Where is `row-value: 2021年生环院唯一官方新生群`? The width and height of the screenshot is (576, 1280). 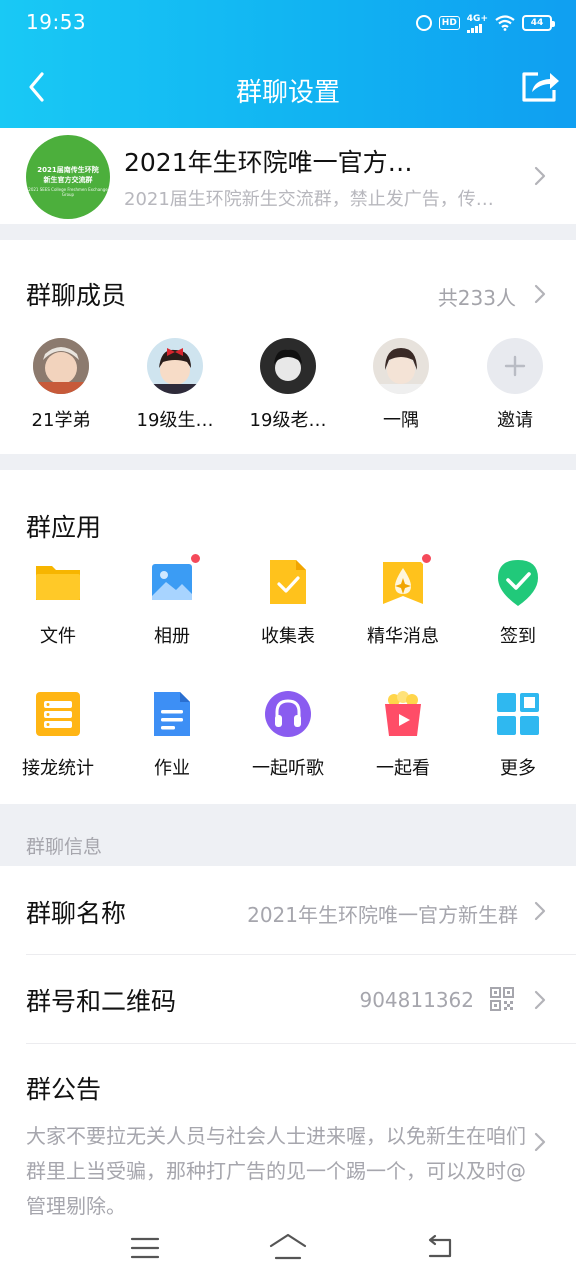 row-value: 2021年生环院唯一官方新生群 is located at coordinates (382, 915).